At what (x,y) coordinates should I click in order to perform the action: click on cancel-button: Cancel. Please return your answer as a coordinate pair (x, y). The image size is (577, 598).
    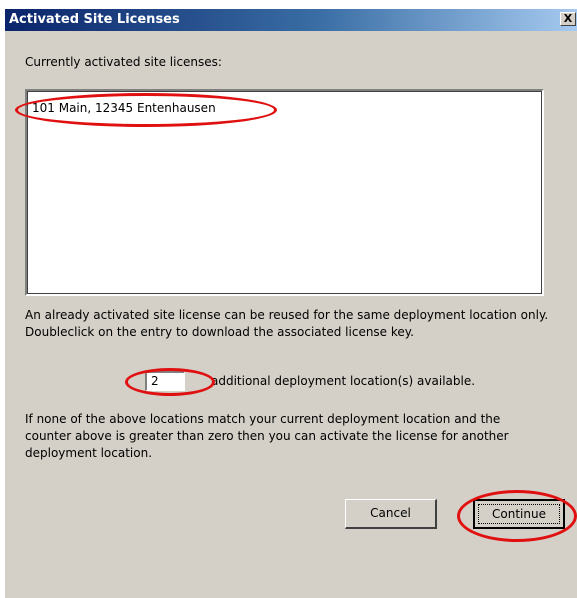
    Looking at the image, I should click on (391, 514).